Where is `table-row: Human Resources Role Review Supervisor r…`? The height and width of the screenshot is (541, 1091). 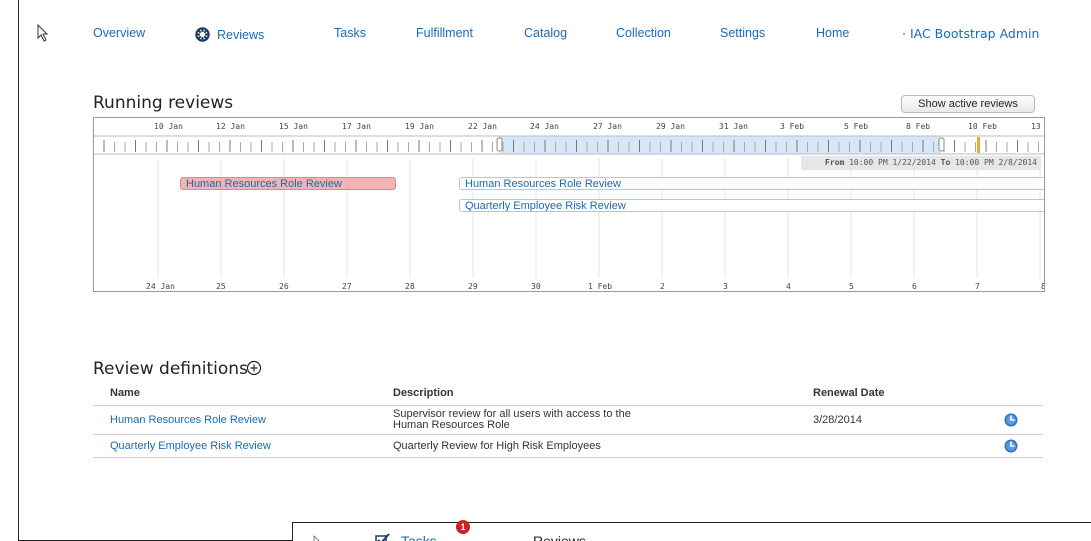 table-row: Human Resources Role Review Supervisor r… is located at coordinates (568, 420).